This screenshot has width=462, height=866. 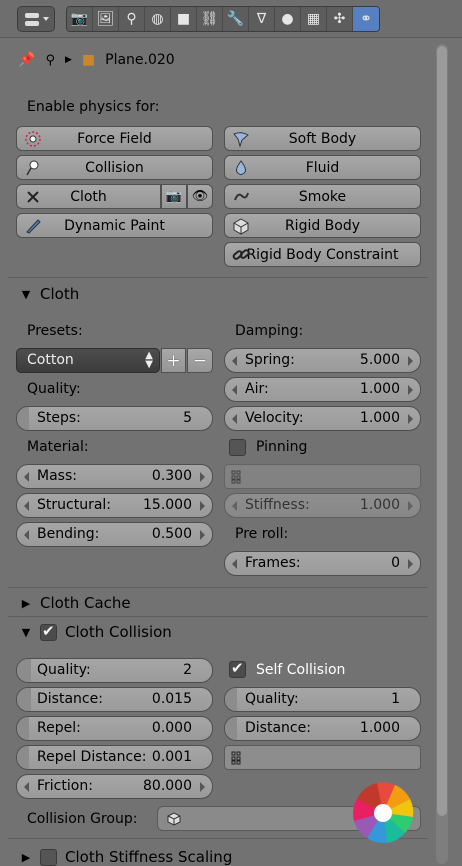 What do you see at coordinates (236, 19) in the screenshot?
I see `modifiers-icon: 🔧` at bounding box center [236, 19].